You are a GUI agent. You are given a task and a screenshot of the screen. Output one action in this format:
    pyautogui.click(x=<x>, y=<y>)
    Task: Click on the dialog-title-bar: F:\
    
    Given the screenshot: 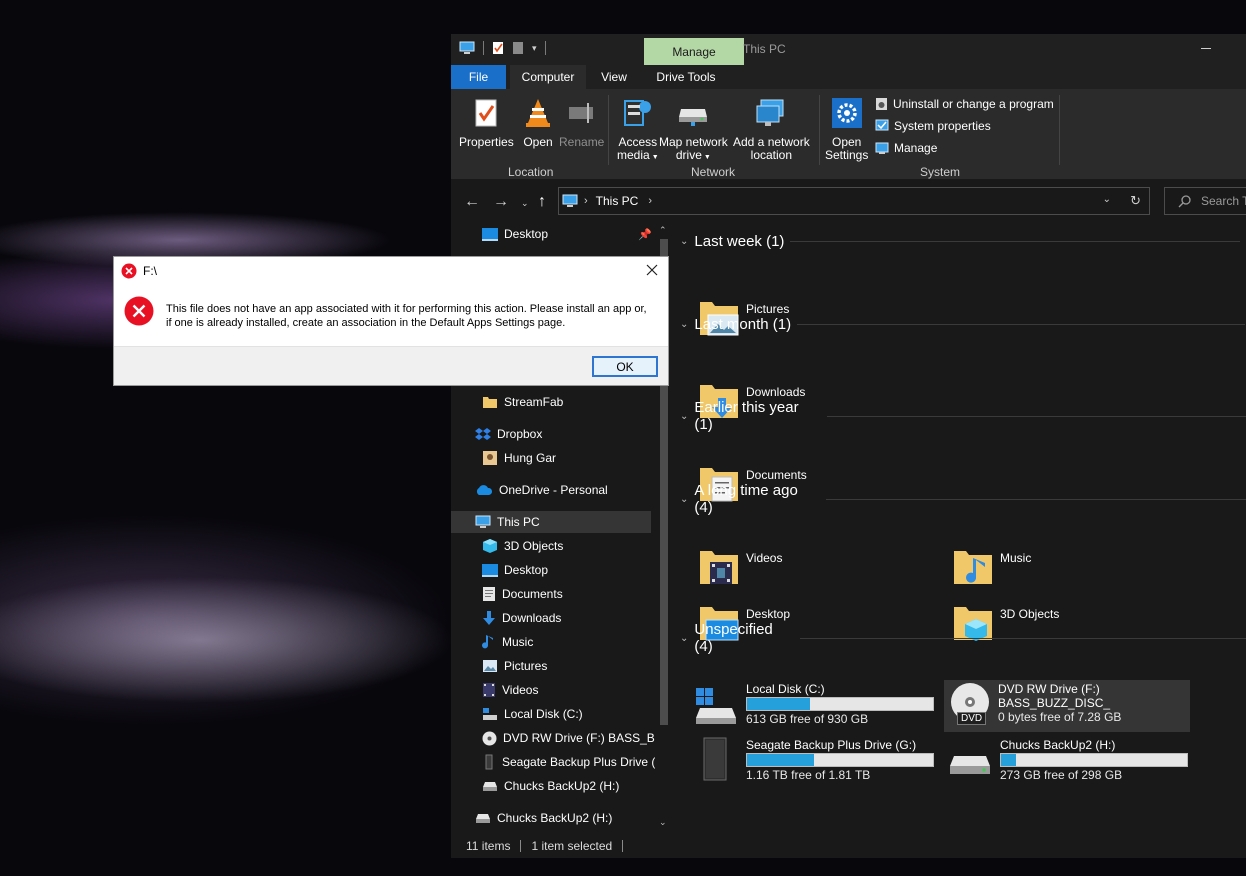 What is the action you would take?
    pyautogui.click(x=391, y=271)
    